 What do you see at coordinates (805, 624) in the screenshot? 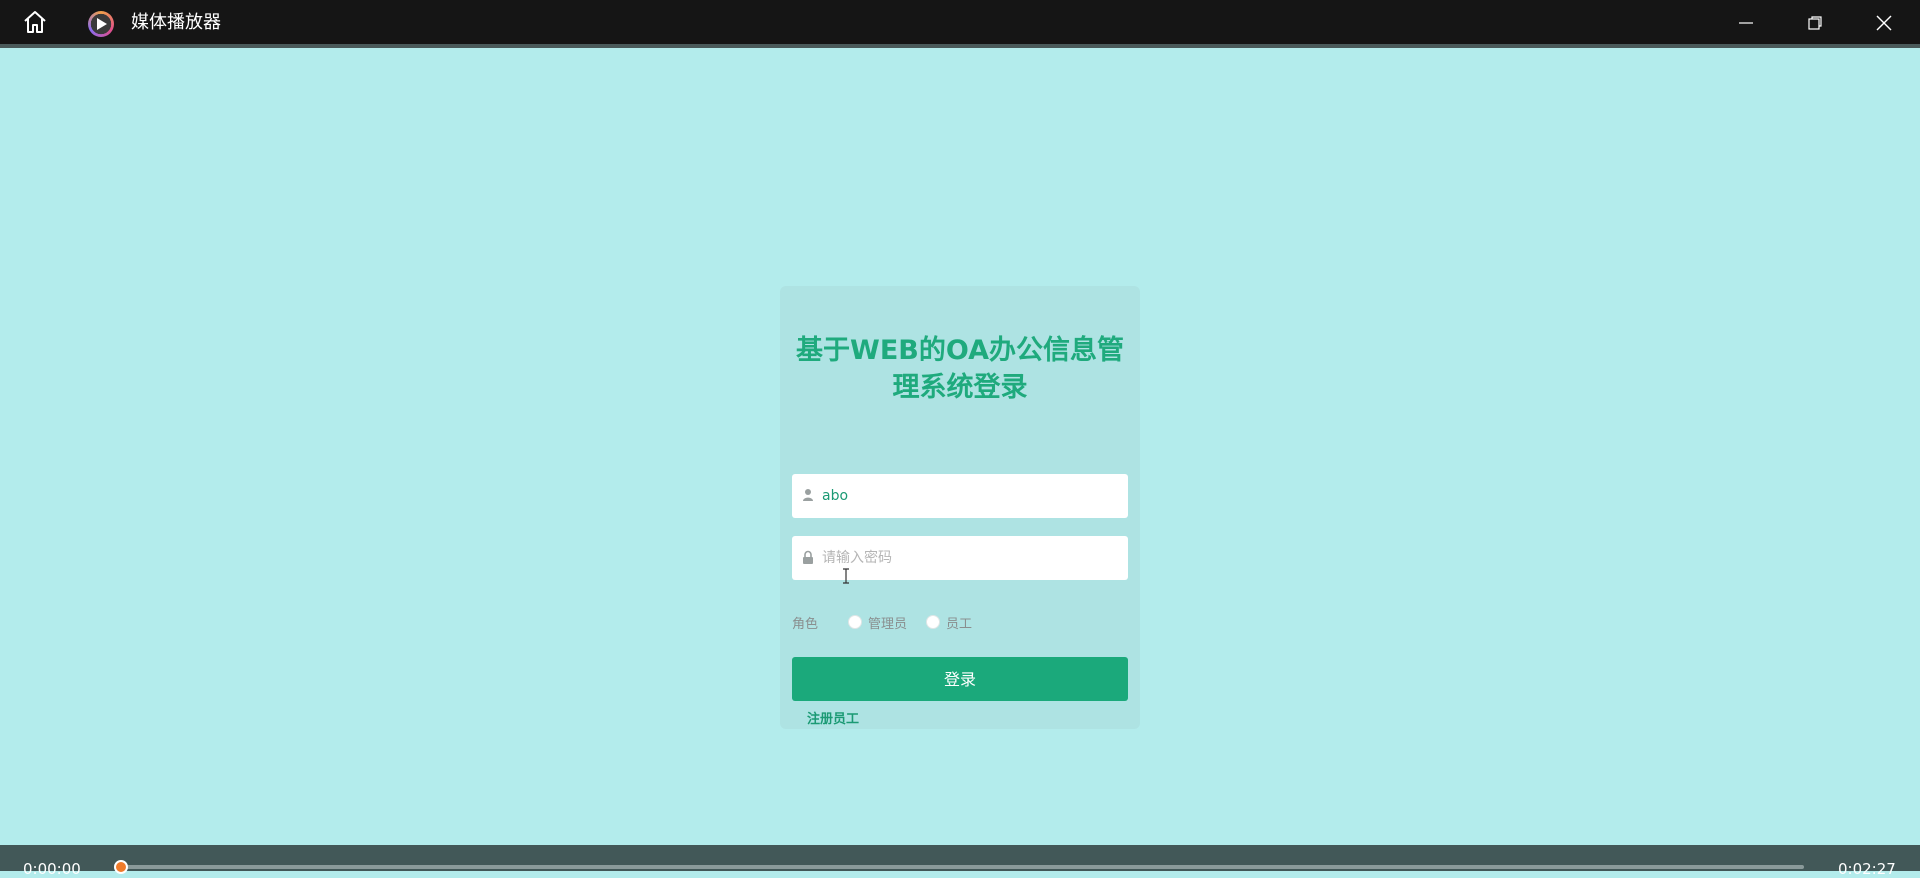
I see `role-label: 角色` at bounding box center [805, 624].